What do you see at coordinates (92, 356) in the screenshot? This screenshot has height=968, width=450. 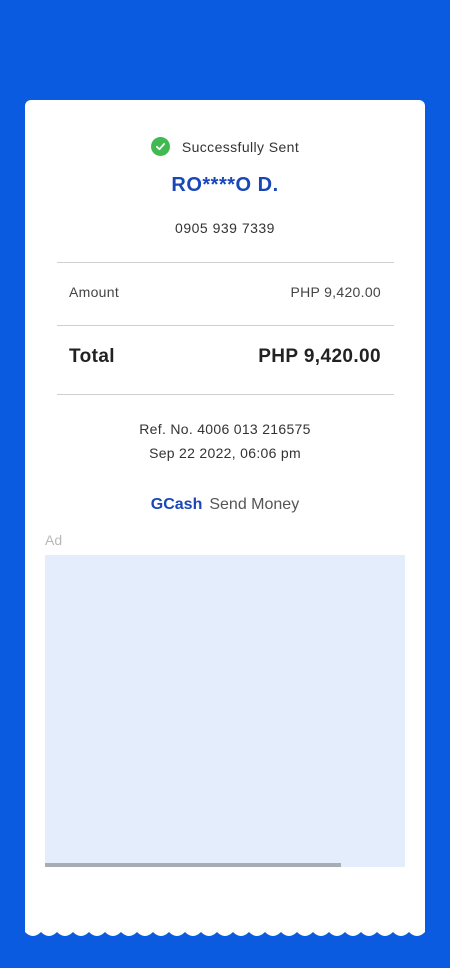 I see `total-label: Total` at bounding box center [92, 356].